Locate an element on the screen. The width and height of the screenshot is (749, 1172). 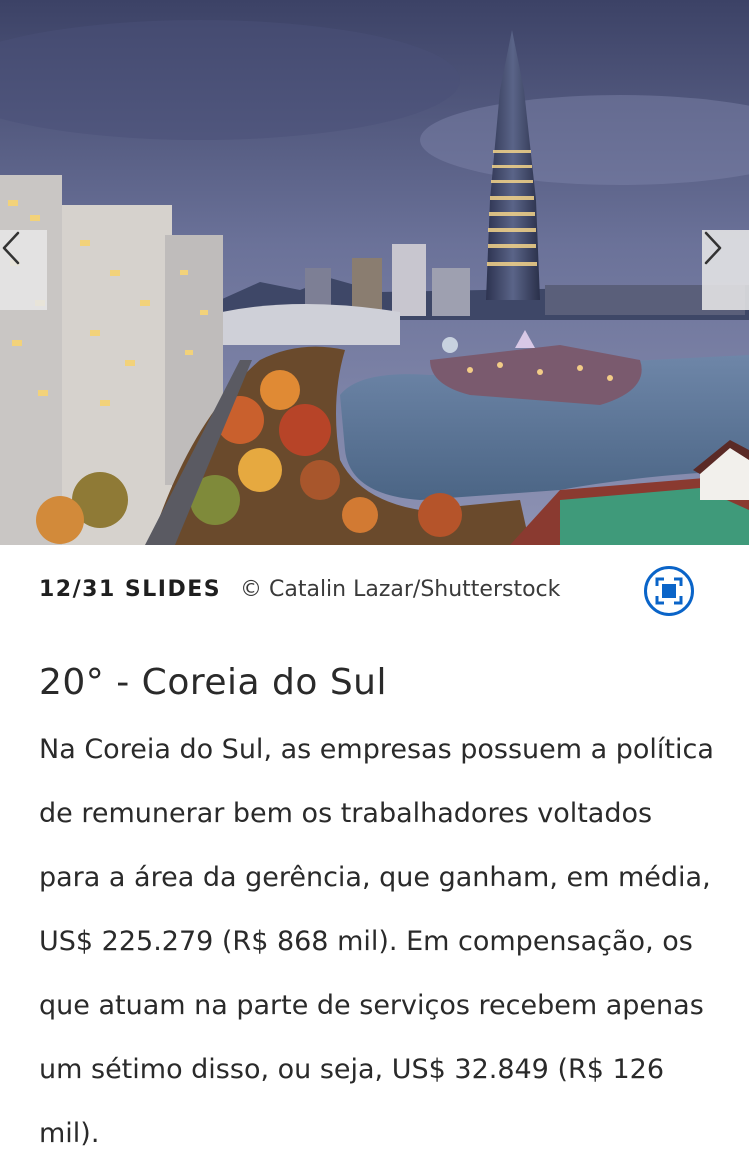
slide-counter: 12/31 SLIDES is located at coordinates (130, 589).